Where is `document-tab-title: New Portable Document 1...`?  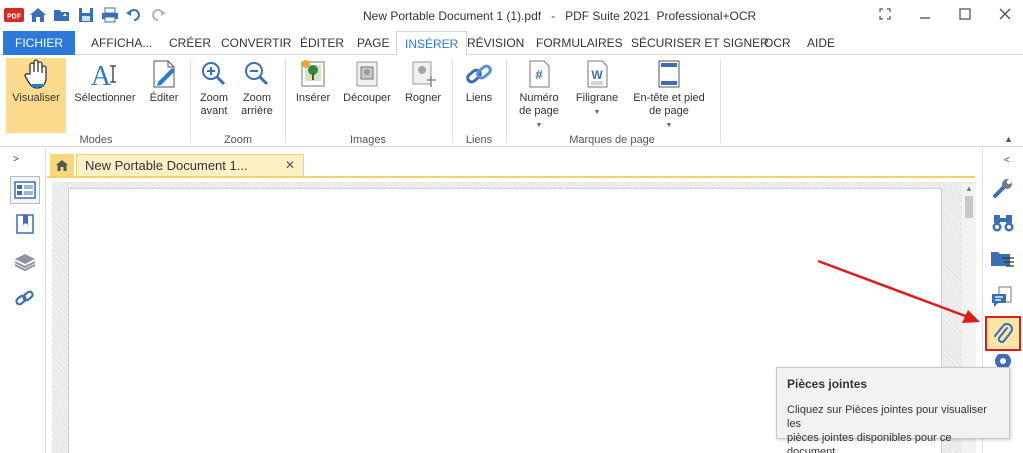
document-tab-title: New Portable Document 1... is located at coordinates (166, 165).